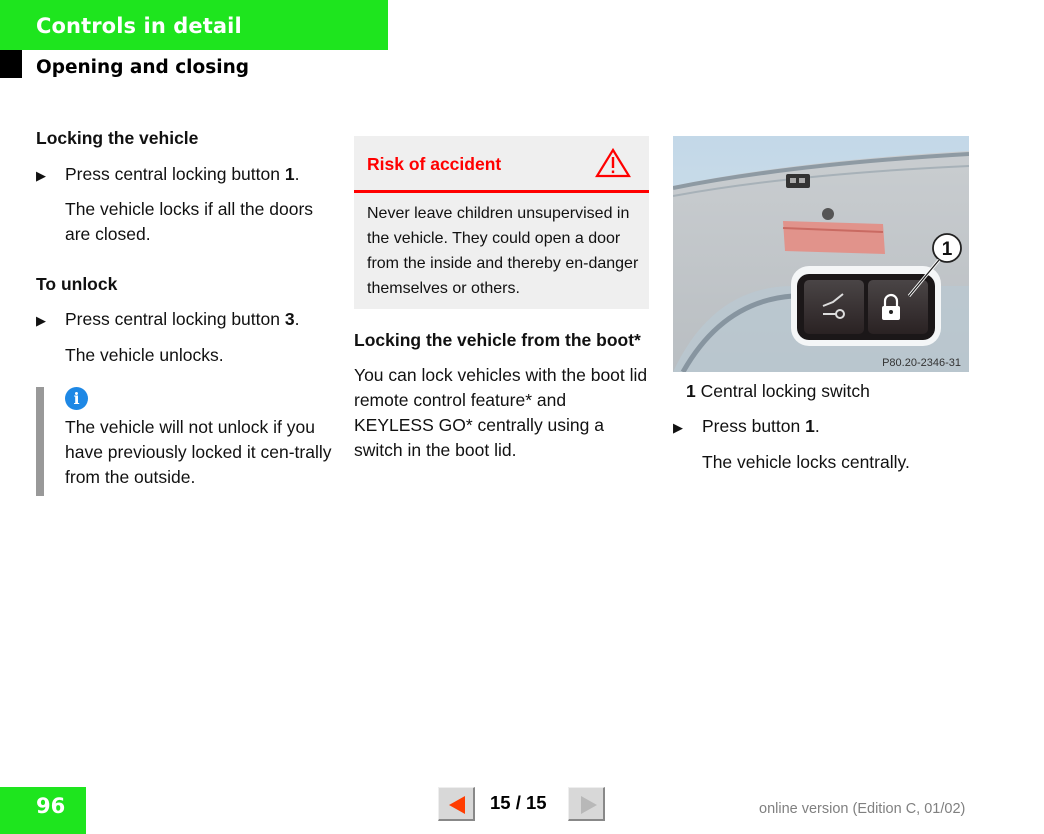  I want to click on lock-step-button-number: 1, so click(289, 174).